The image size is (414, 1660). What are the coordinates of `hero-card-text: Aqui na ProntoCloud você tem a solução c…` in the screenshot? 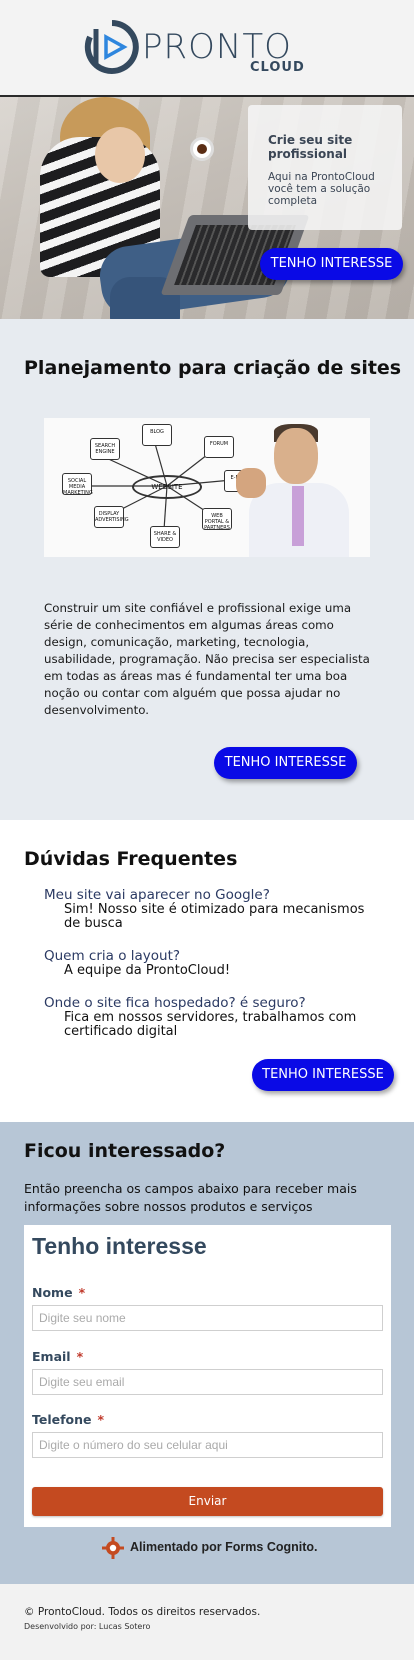 It's located at (321, 189).